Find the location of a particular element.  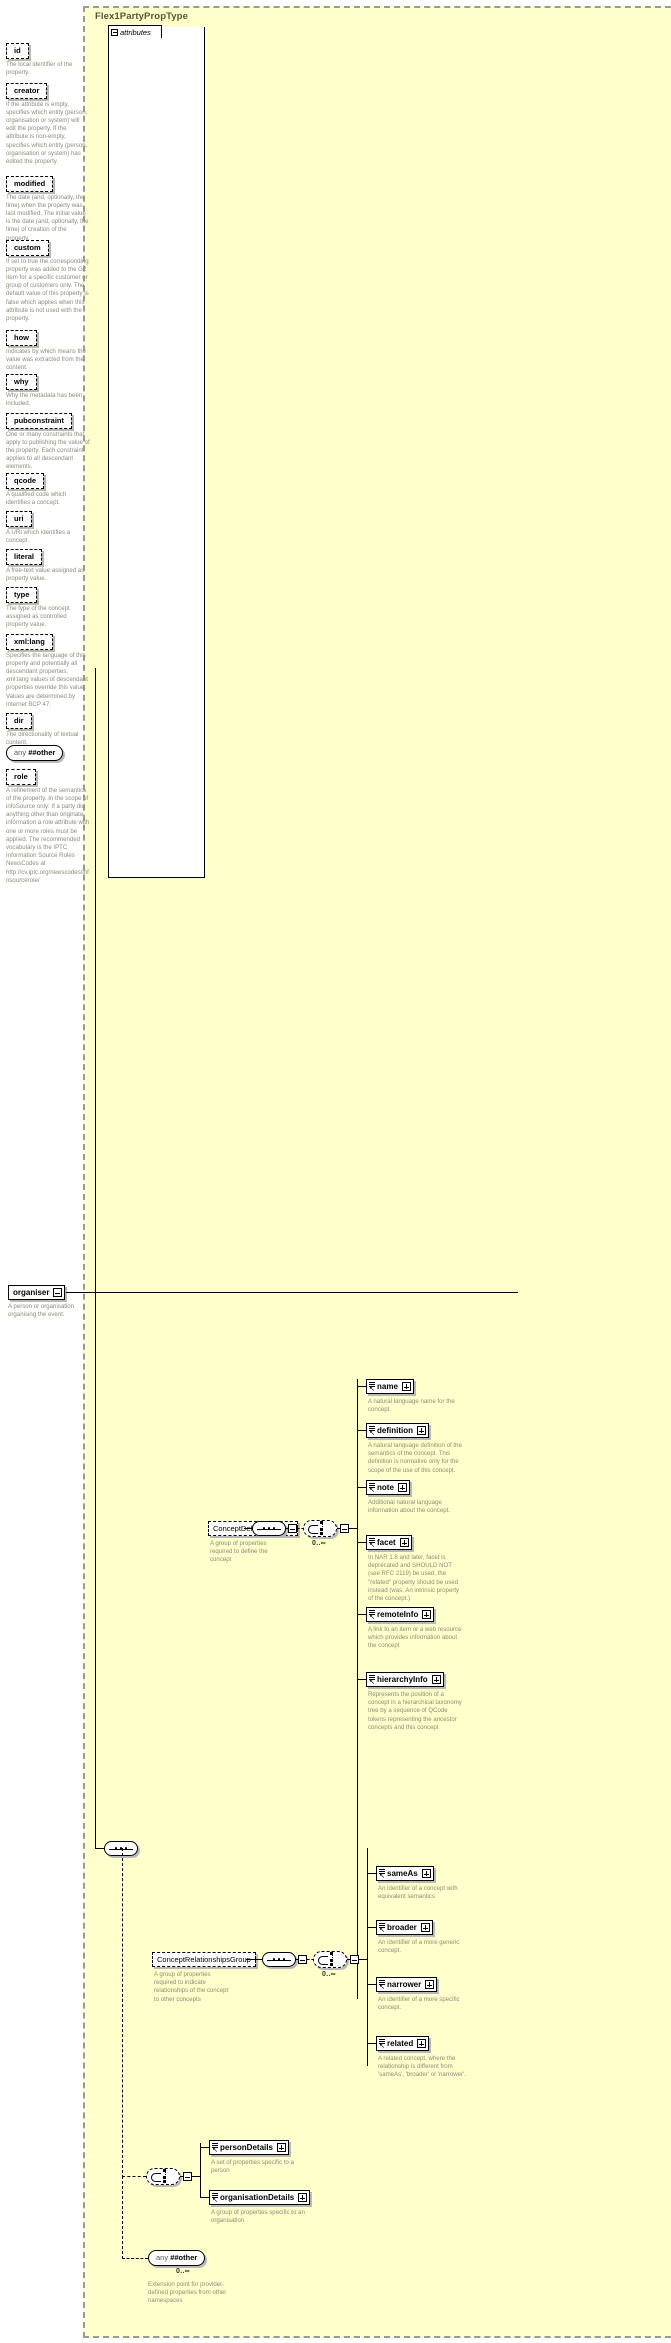

attribute-name: how is located at coordinates (21, 338).